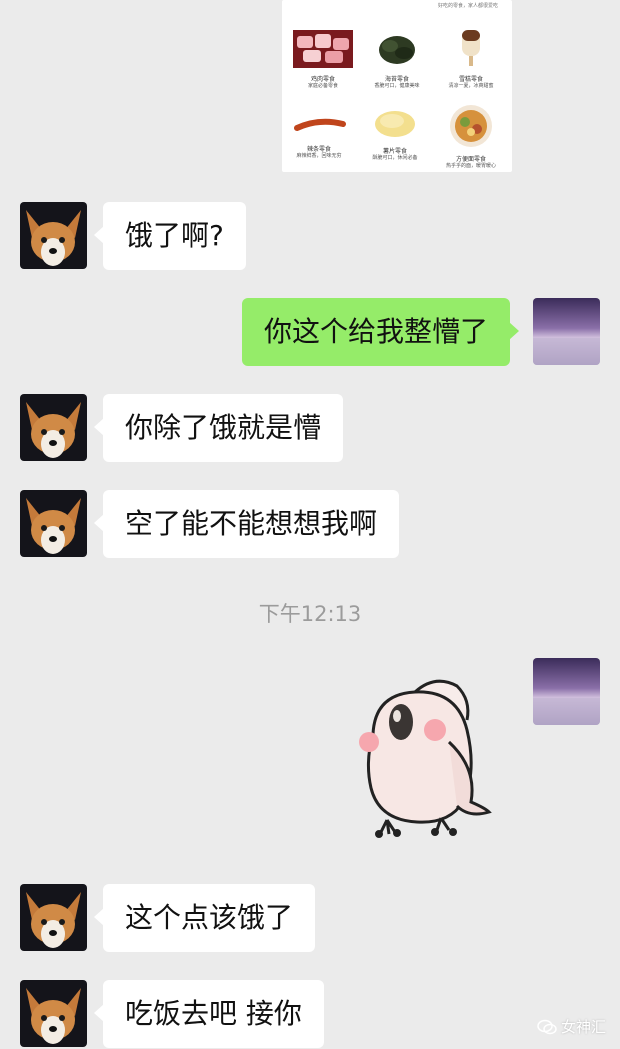 This screenshot has width=620, height=1049. What do you see at coordinates (323, 49) in the screenshot?
I see `meat-snack-image` at bounding box center [323, 49].